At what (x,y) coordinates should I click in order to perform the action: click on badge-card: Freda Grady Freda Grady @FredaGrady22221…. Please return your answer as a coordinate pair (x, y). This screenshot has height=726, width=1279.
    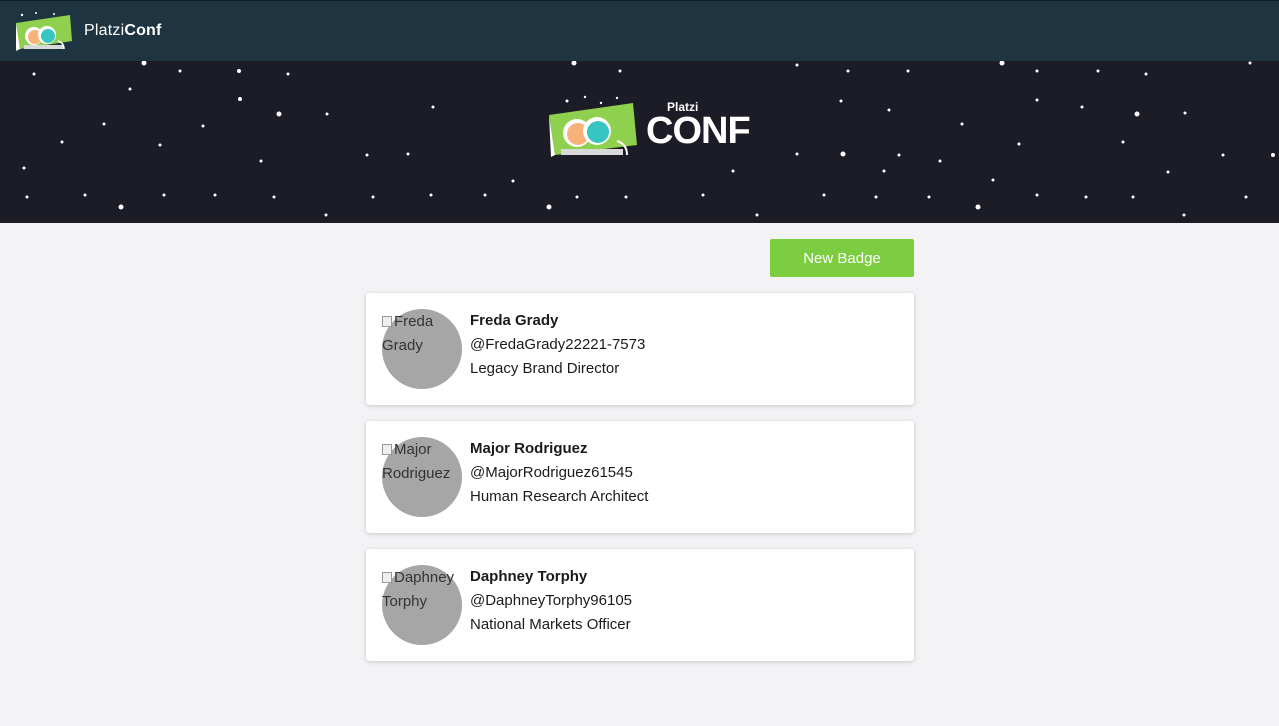
    Looking at the image, I should click on (640, 349).